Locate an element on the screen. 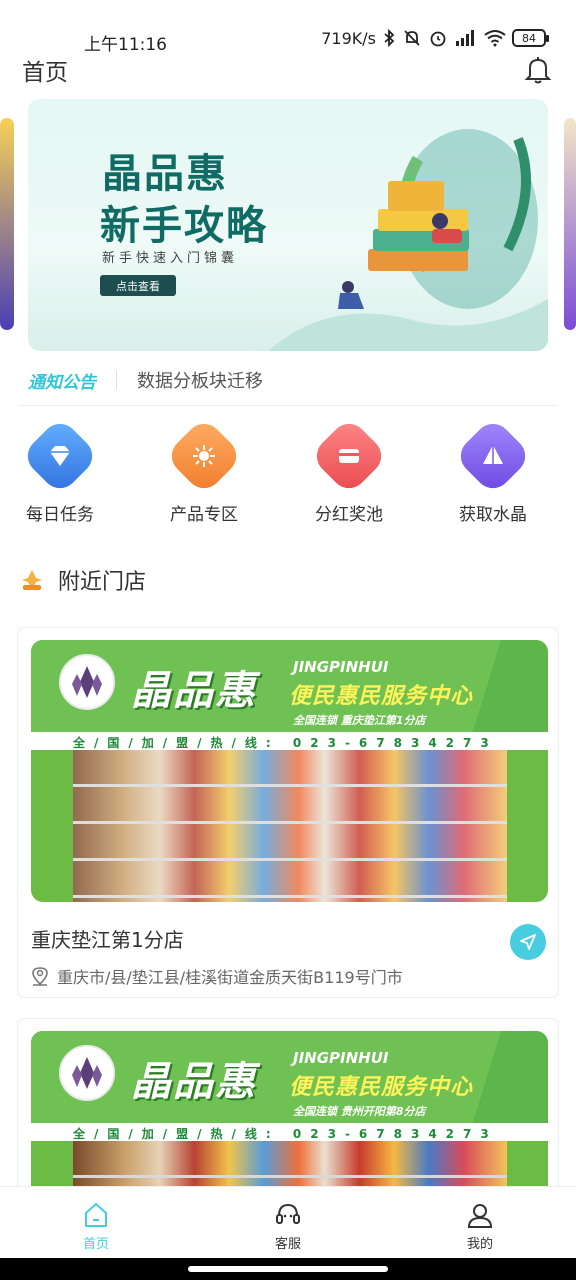 The width and height of the screenshot is (576, 1280). nav-label: 客服 is located at coordinates (287, 1244).